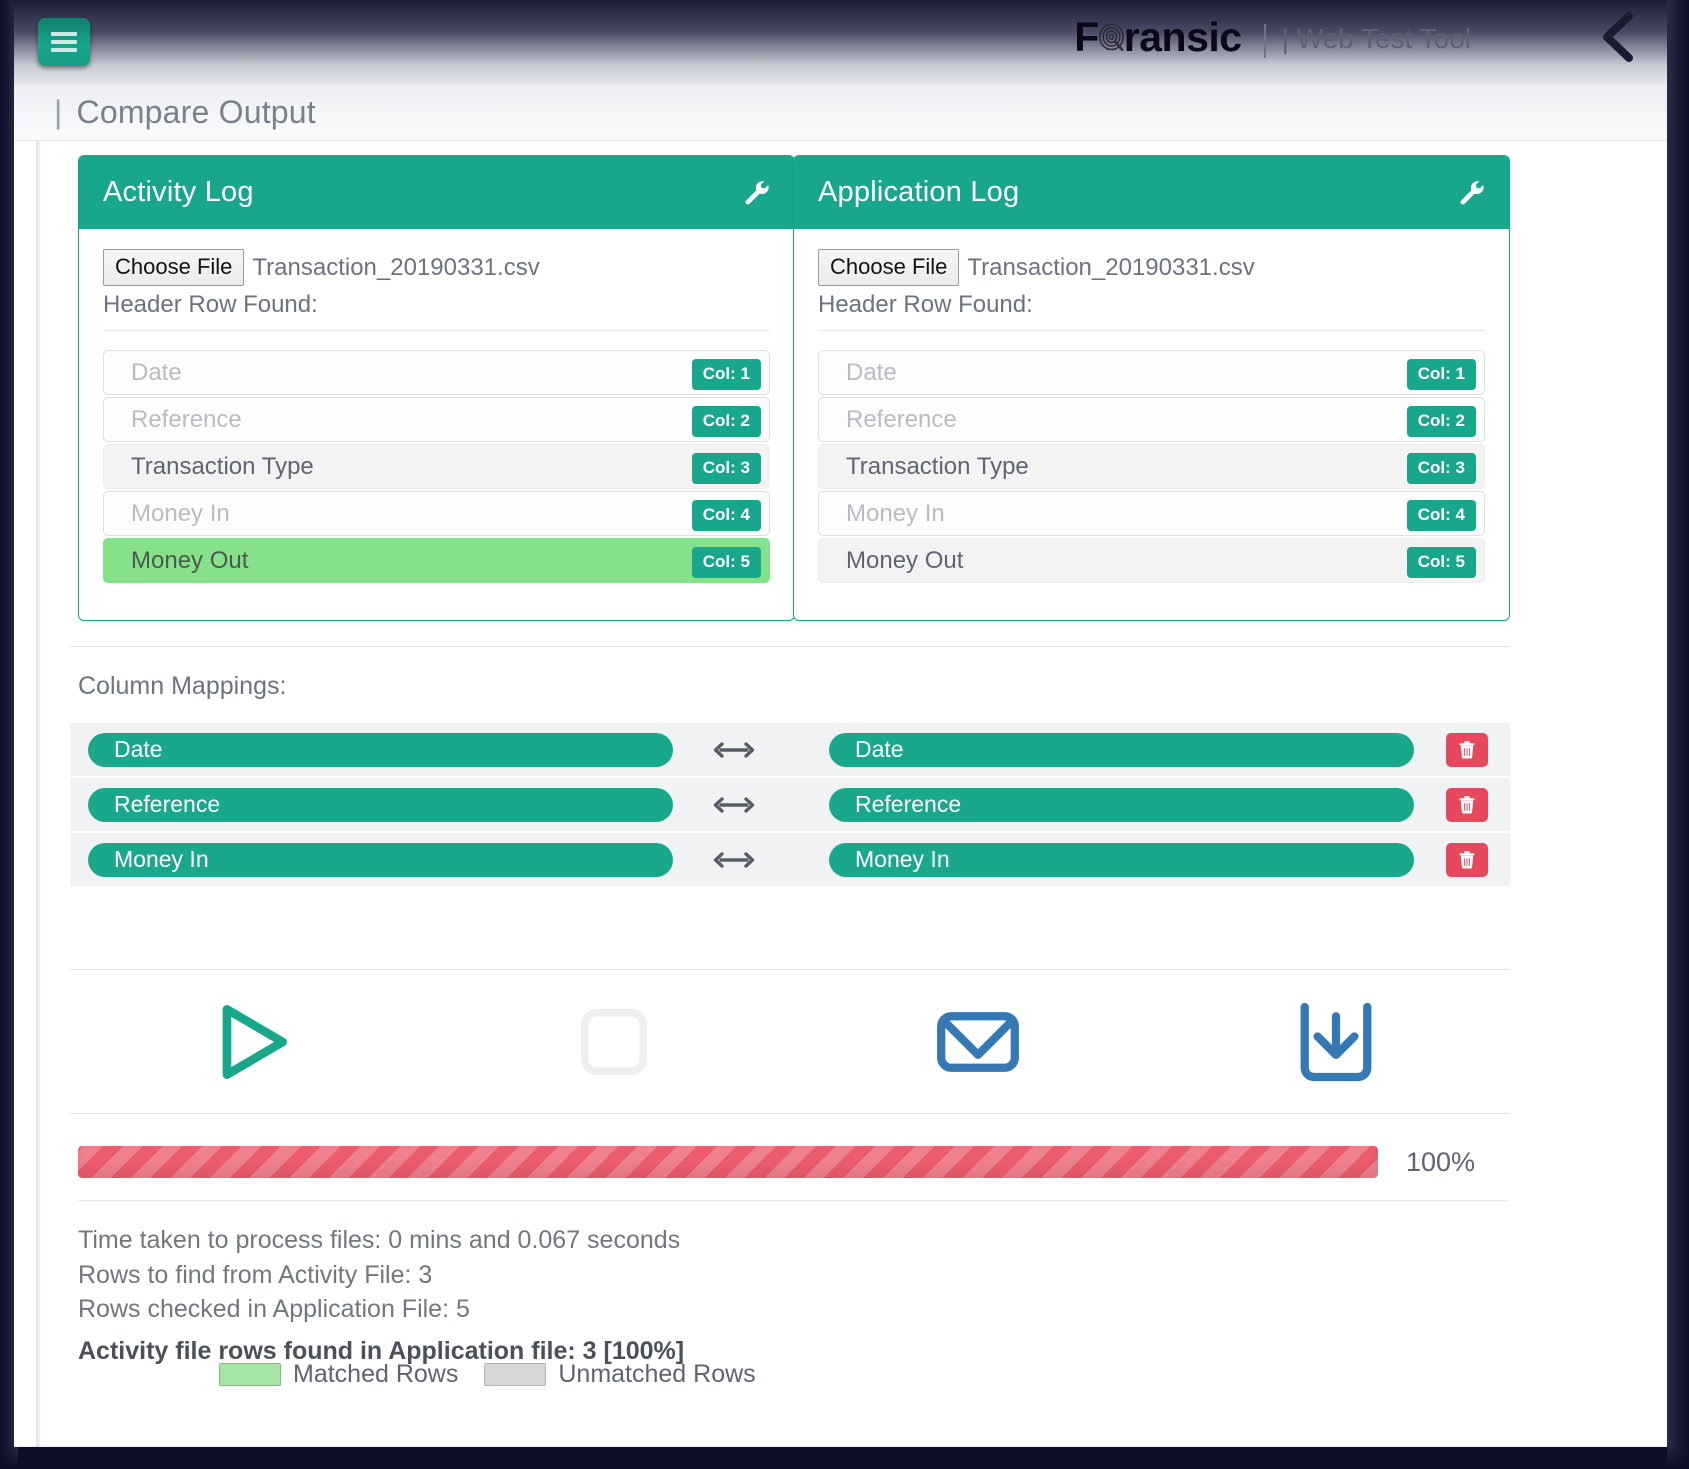 This screenshot has width=1689, height=1469. I want to click on pie-chart-svg, so click(502, 1426).